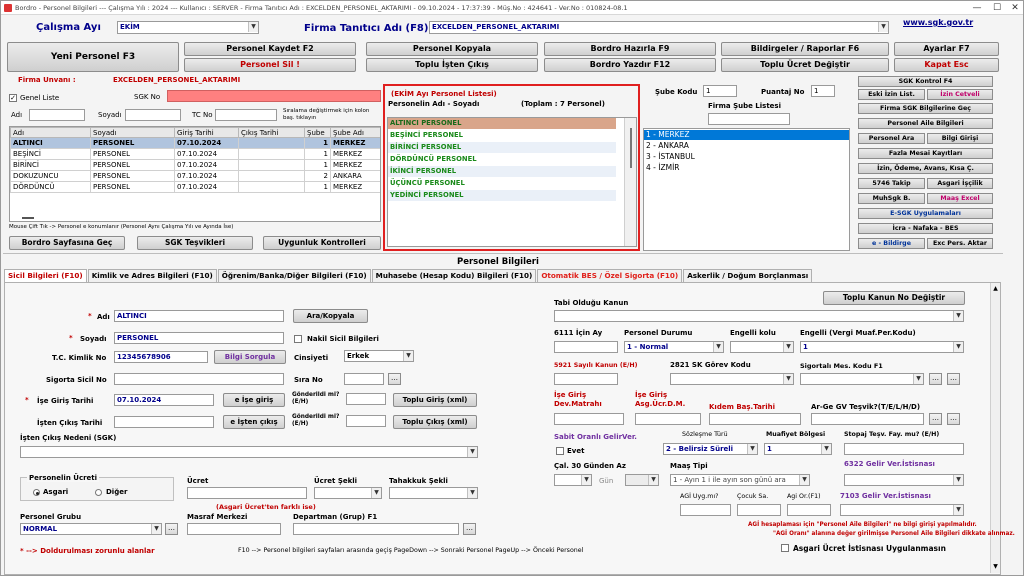 The image size is (1024, 576). I want to click on list-item: 2 - ANKARA, so click(746, 146).